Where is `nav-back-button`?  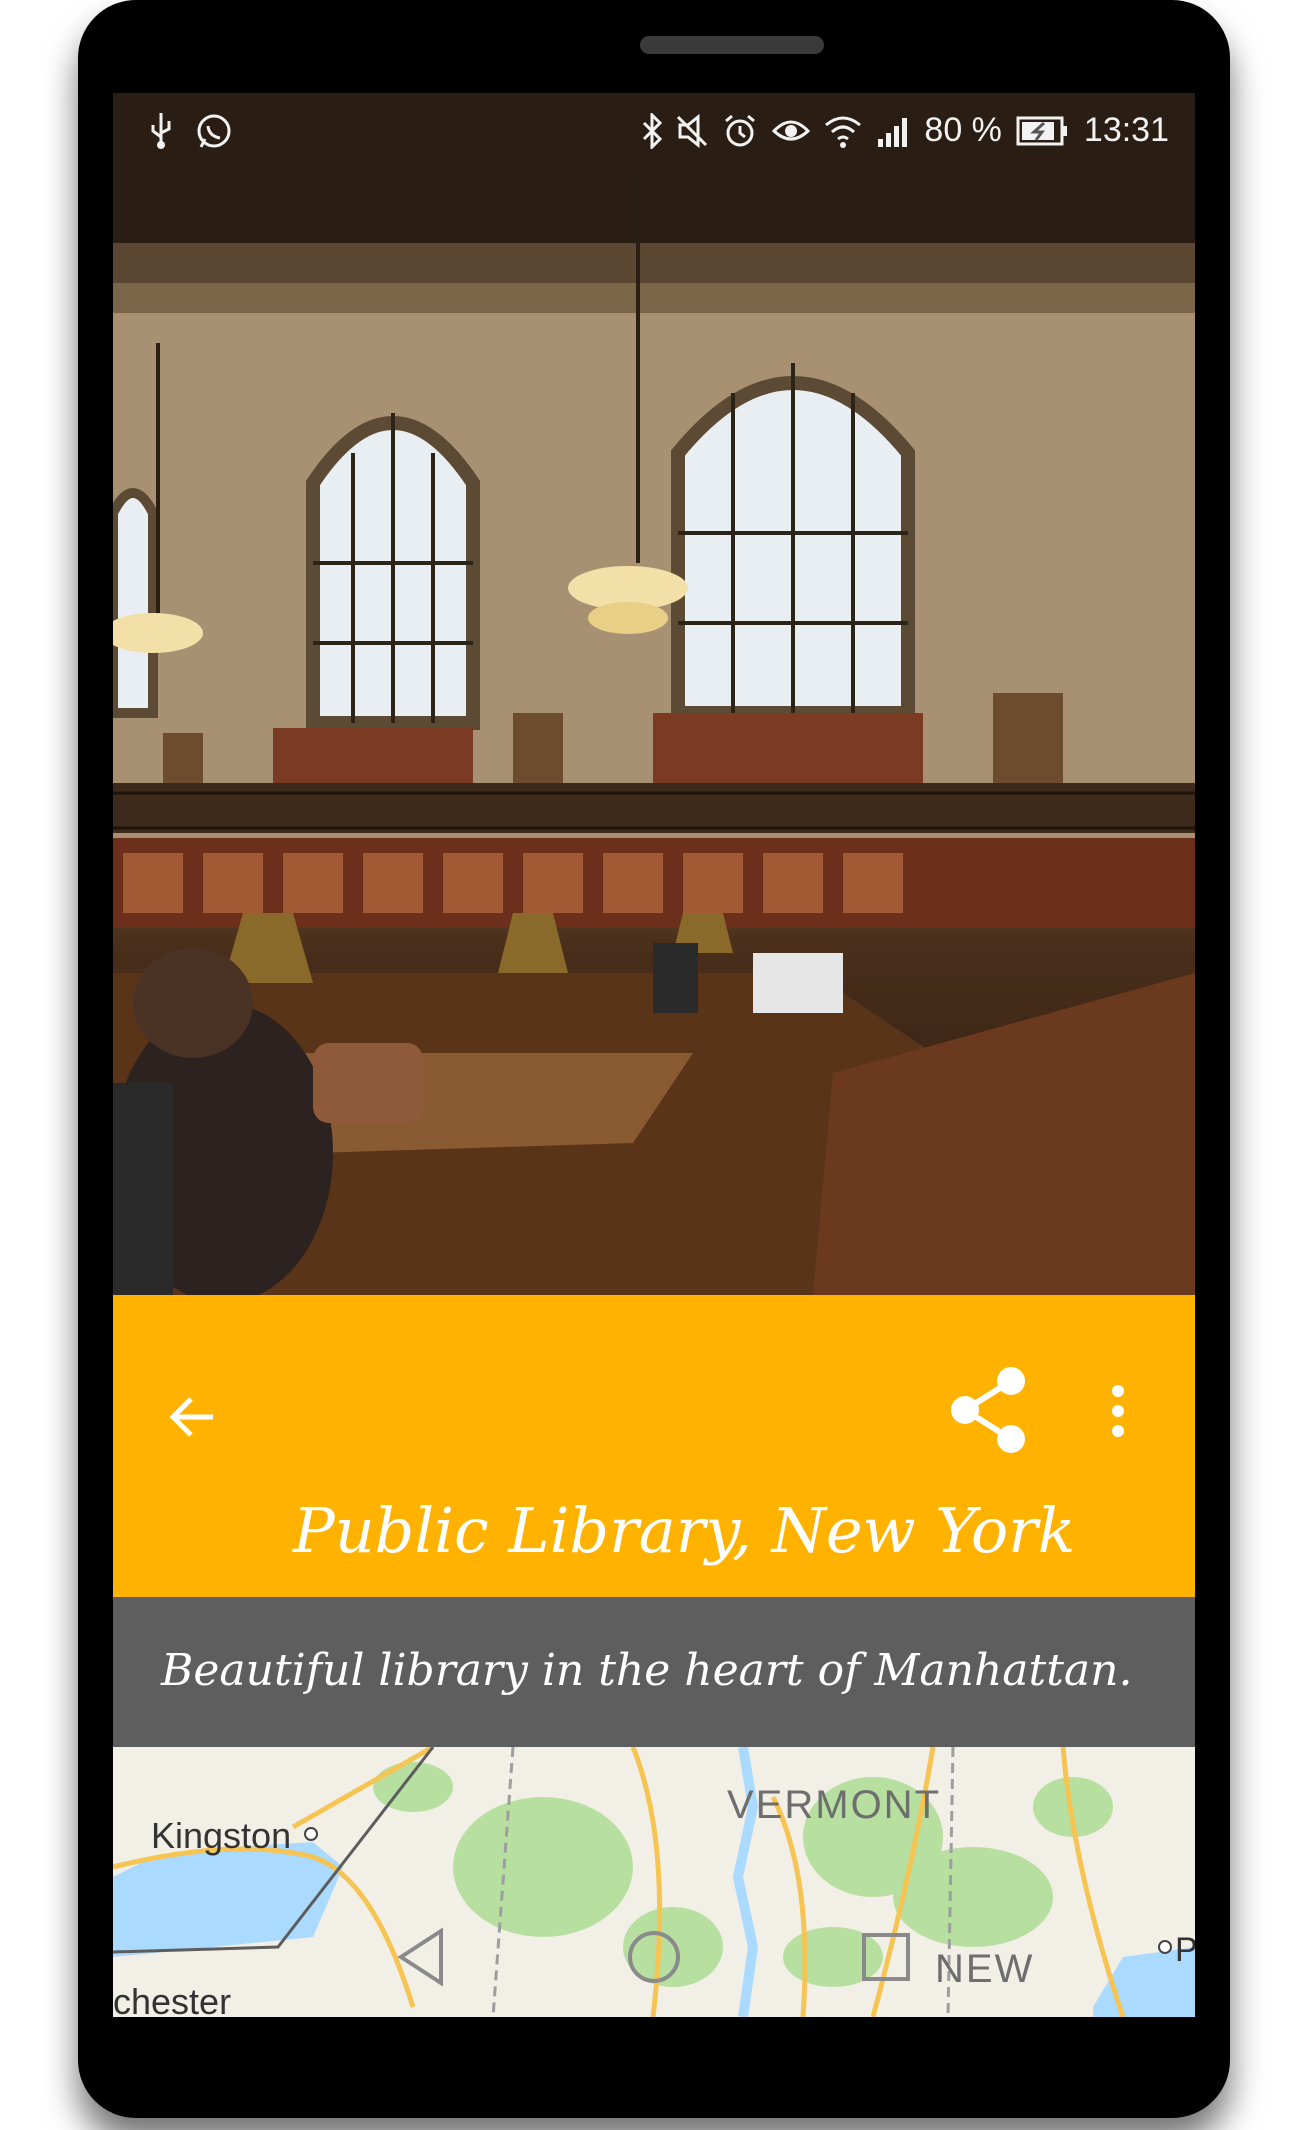
nav-back-button is located at coordinates (423, 1957).